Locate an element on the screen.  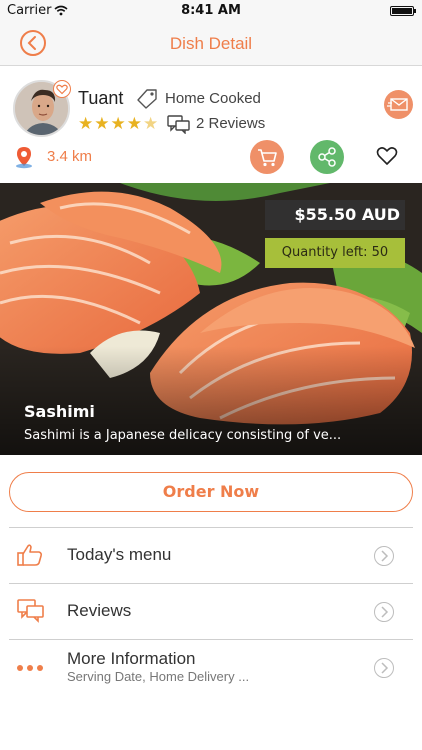
share-button is located at coordinates (327, 157).